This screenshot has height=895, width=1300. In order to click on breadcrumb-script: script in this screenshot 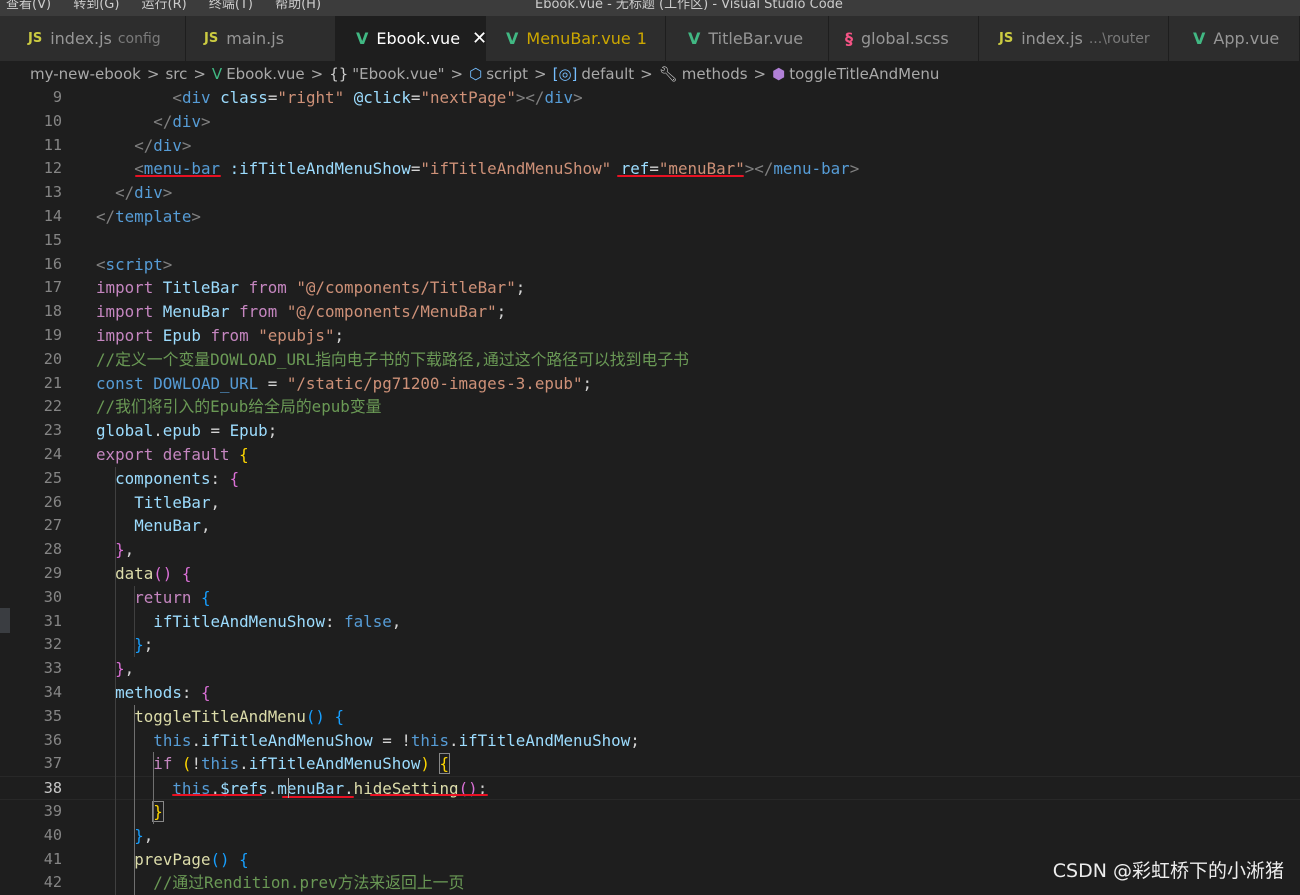, I will do `click(507, 74)`.